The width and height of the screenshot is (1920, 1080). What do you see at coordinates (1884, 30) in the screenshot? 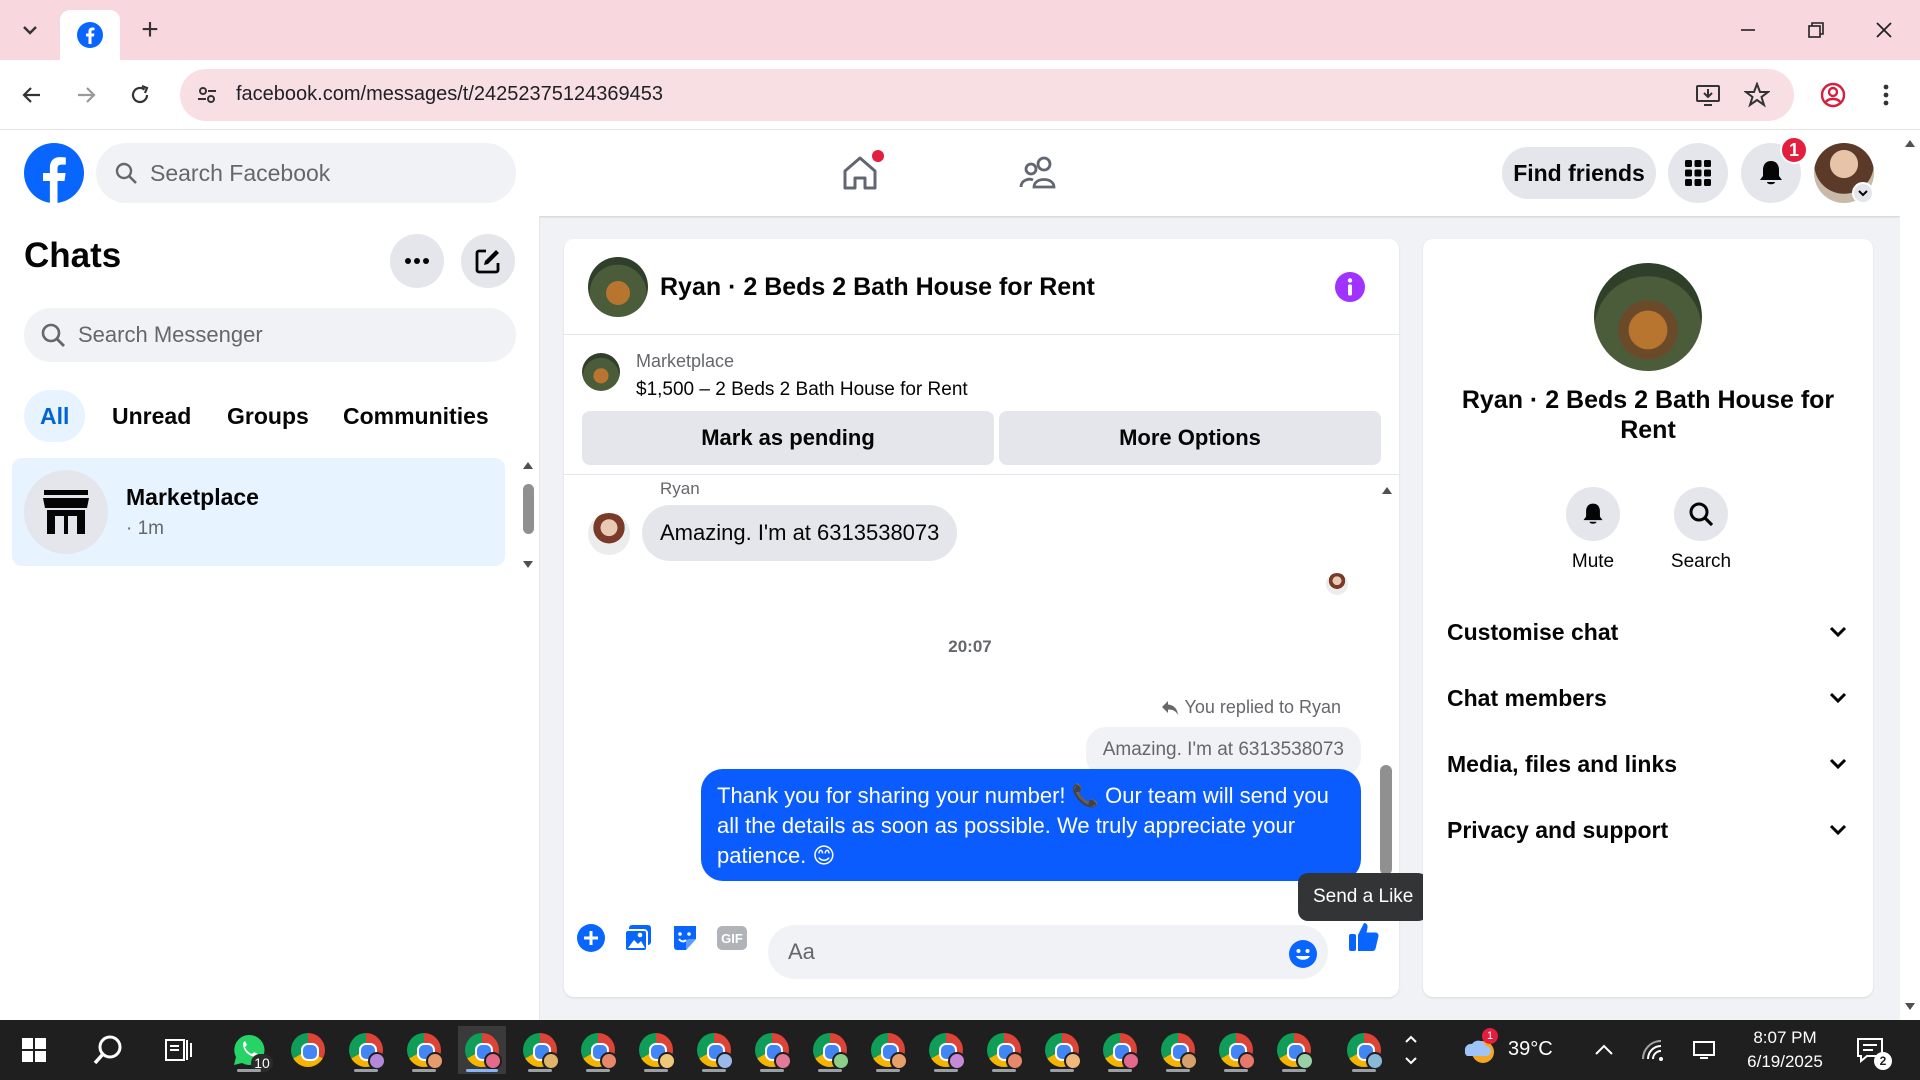
I see `close-window-button` at bounding box center [1884, 30].